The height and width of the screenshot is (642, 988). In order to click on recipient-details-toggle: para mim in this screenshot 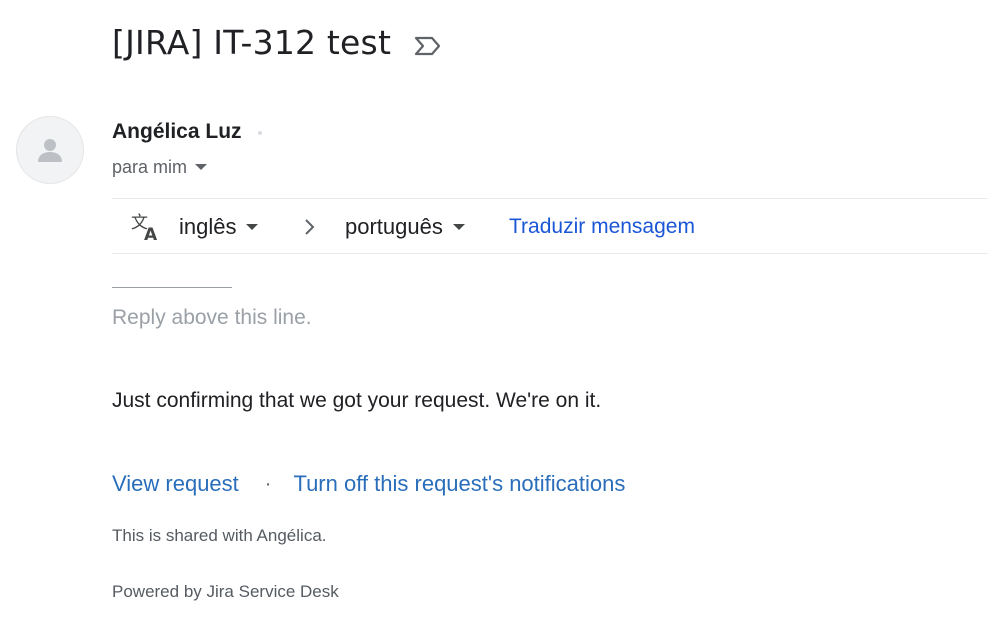, I will do `click(160, 167)`.